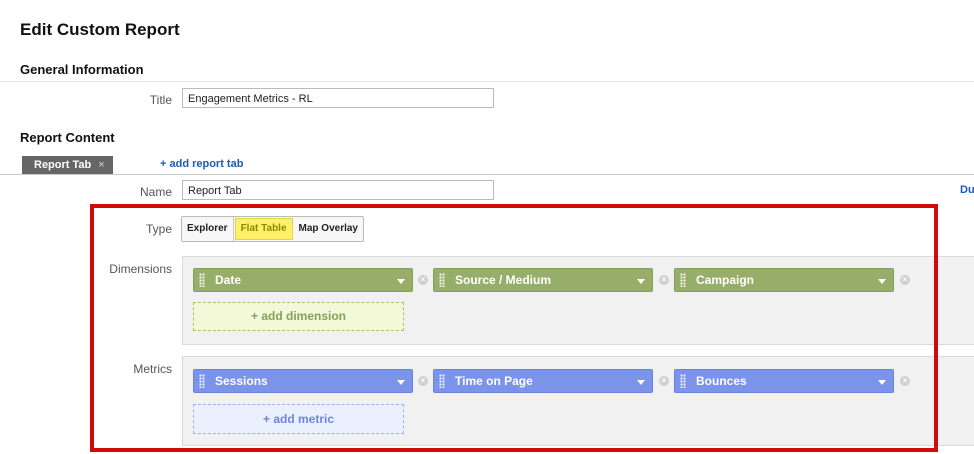 Image resolution: width=974 pixels, height=454 pixels. Describe the element at coordinates (338, 98) in the screenshot. I see `title-input: Engagement Metrics - RL` at that location.